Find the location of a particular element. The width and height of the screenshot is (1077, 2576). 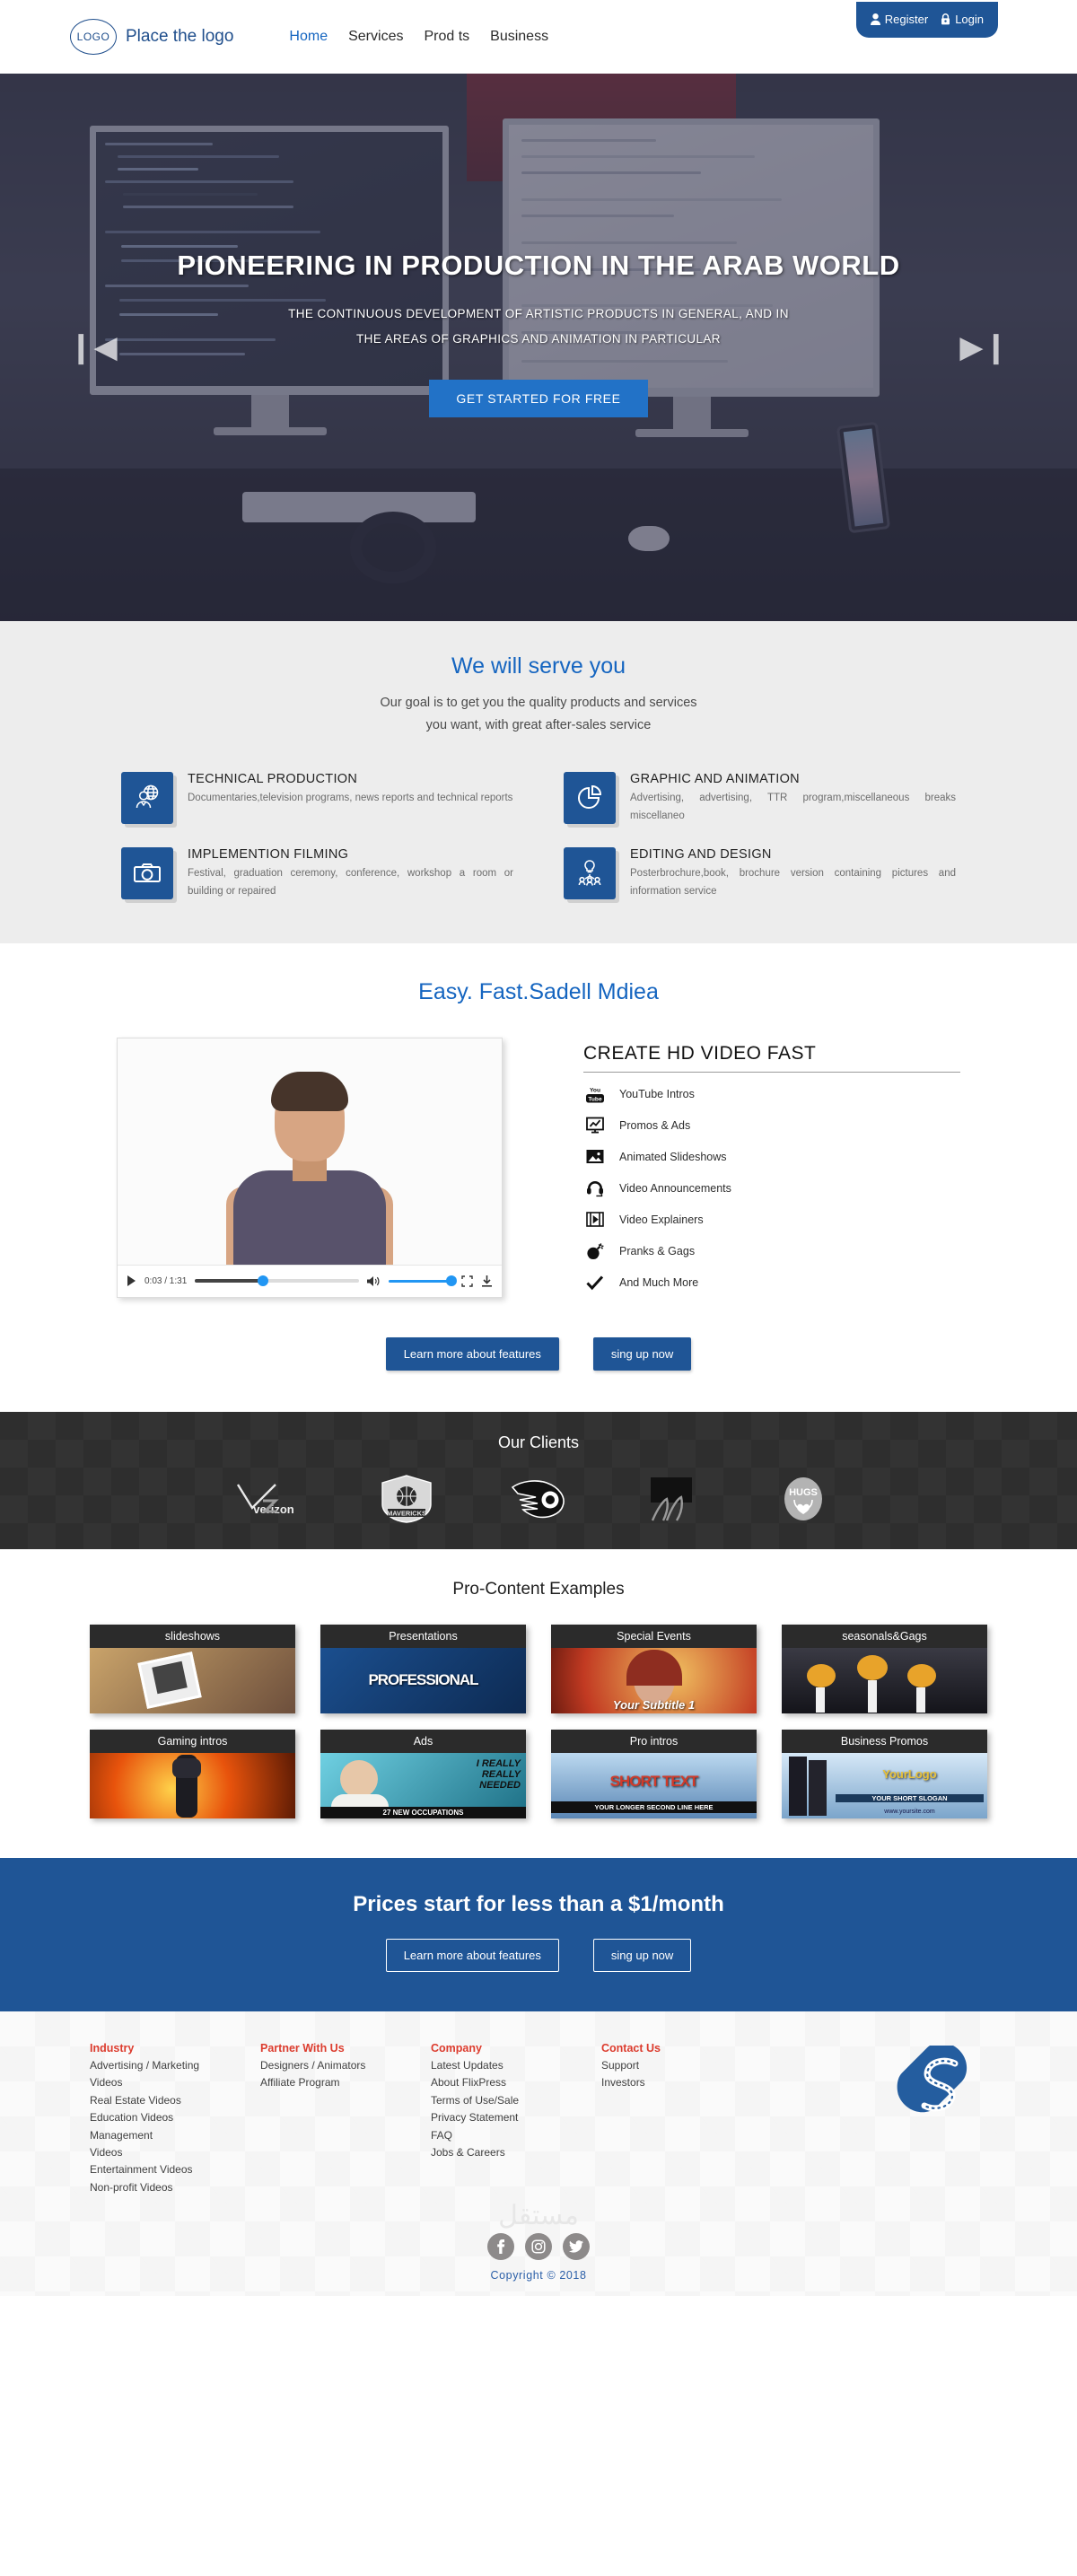

service-title: IMPLEMENTION FILMING is located at coordinates (268, 854).